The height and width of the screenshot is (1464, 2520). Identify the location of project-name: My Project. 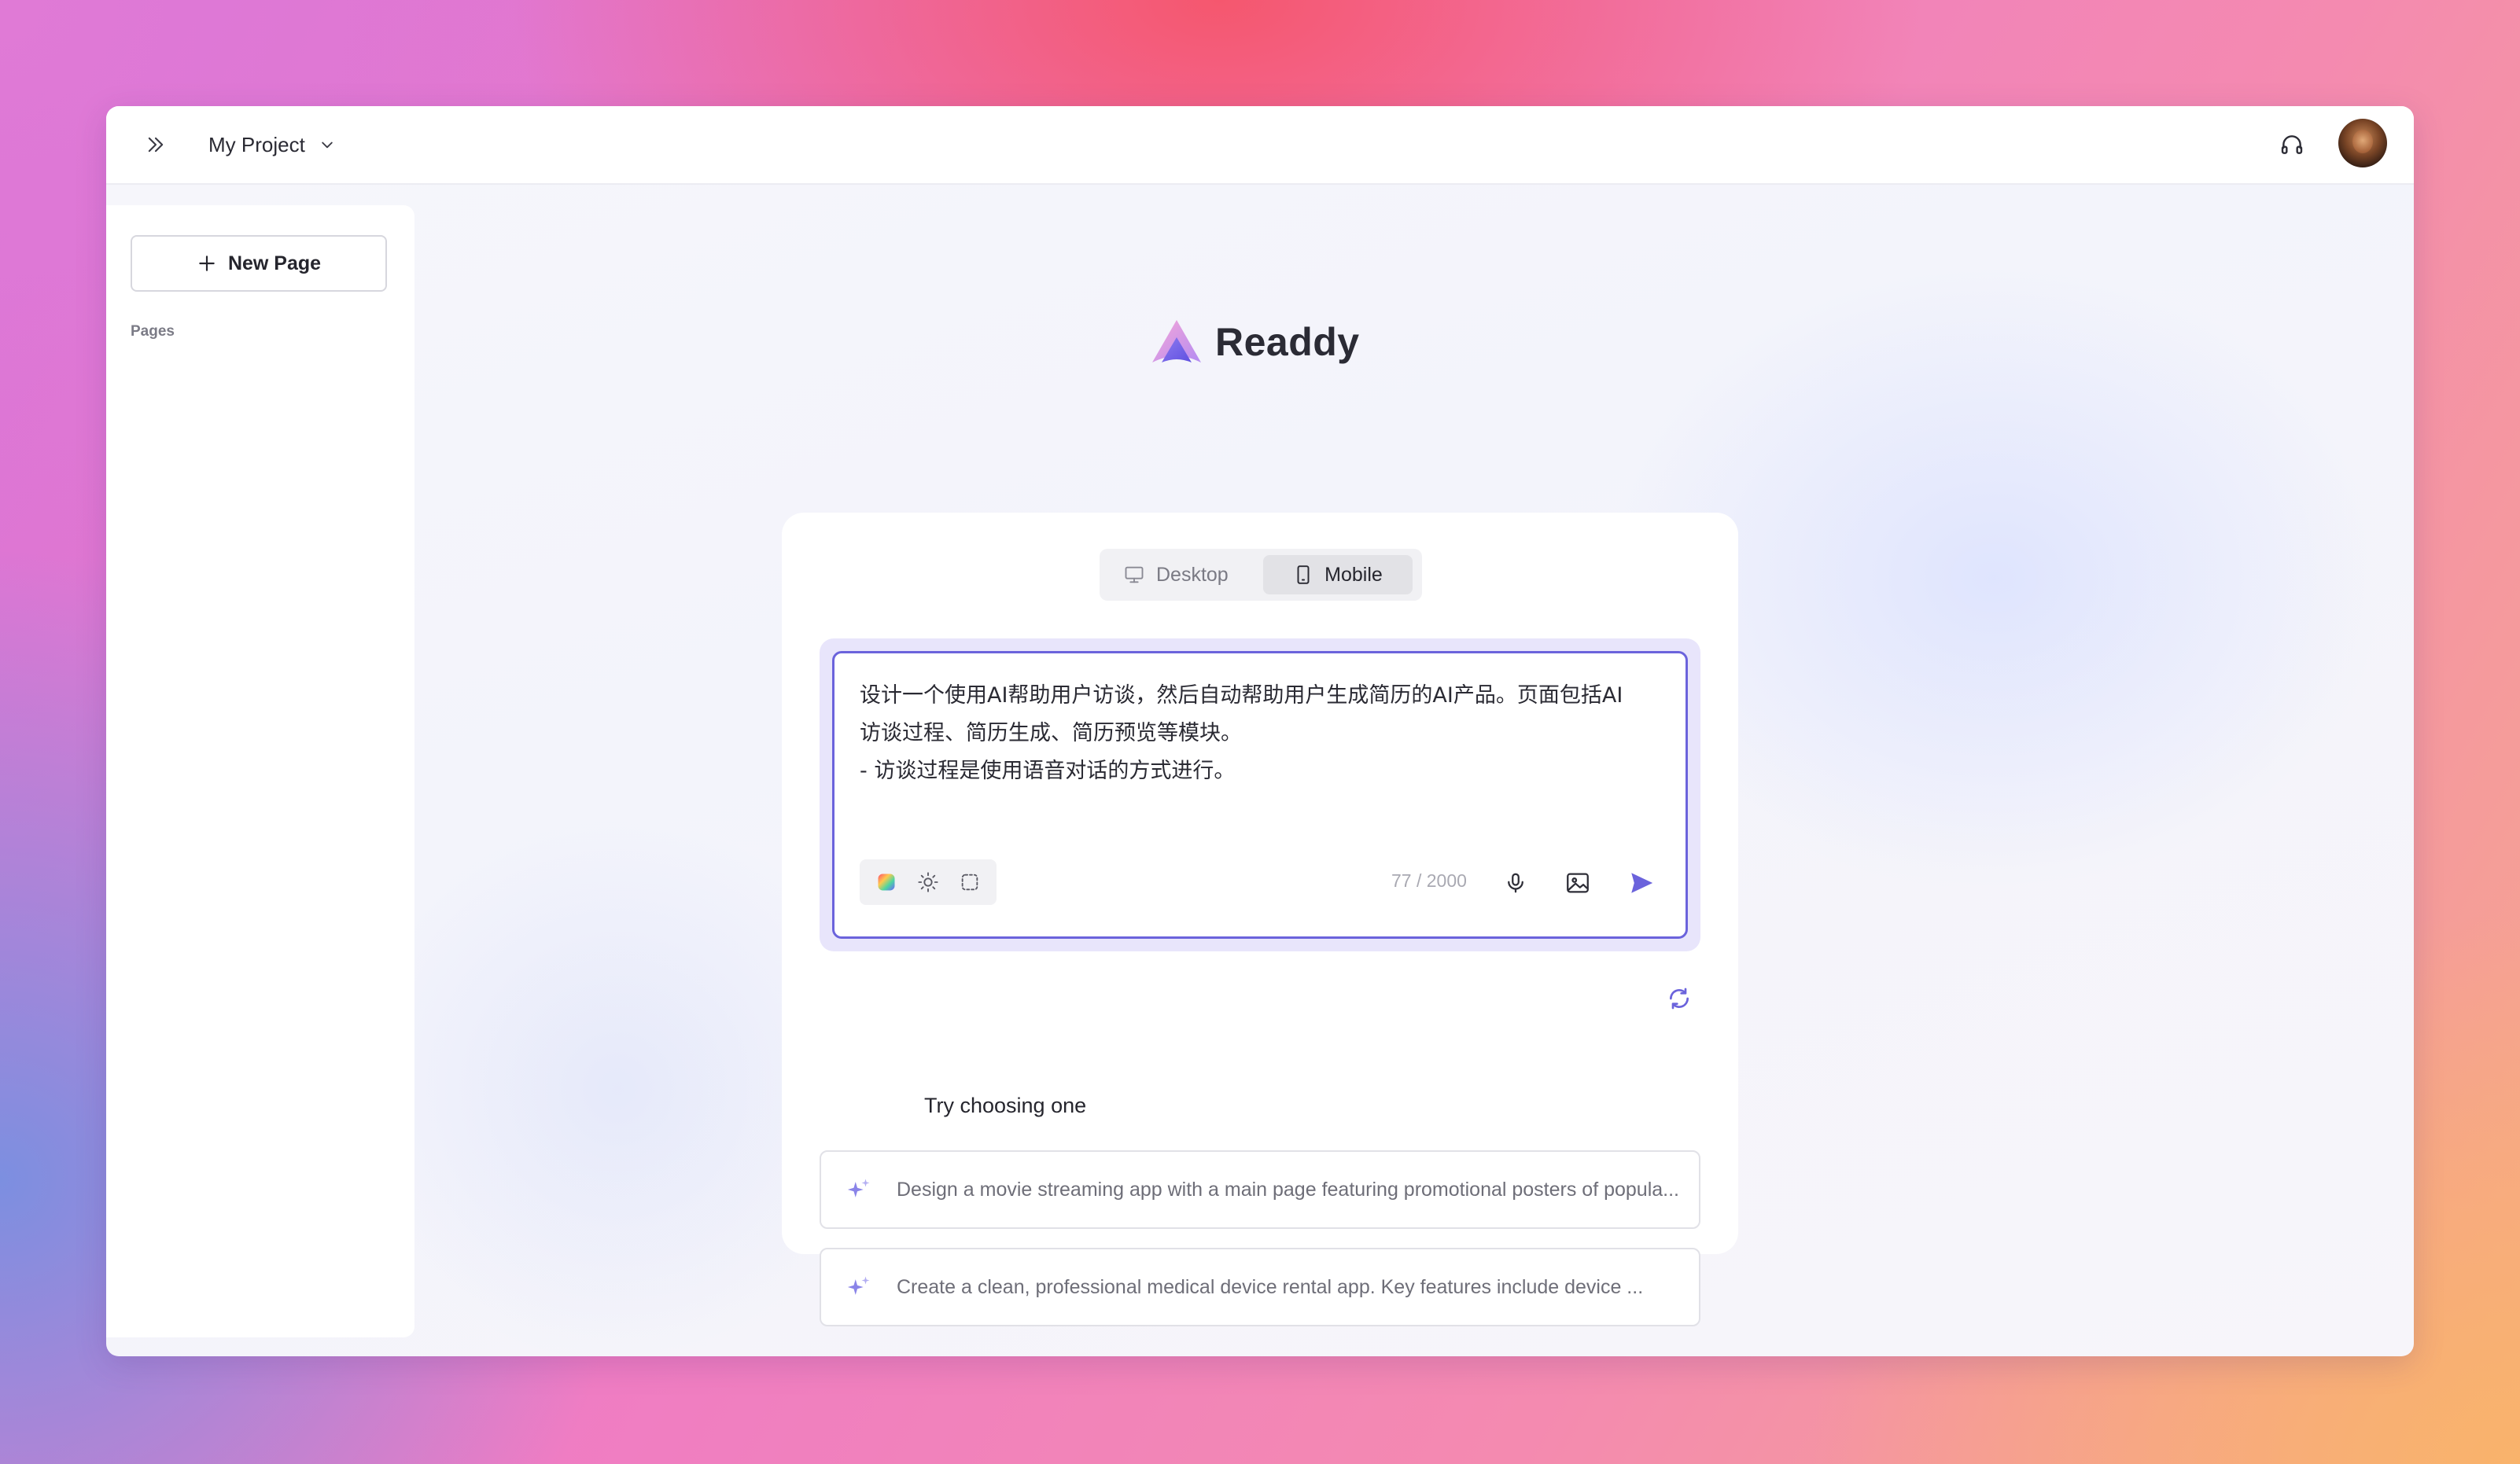
(256, 144).